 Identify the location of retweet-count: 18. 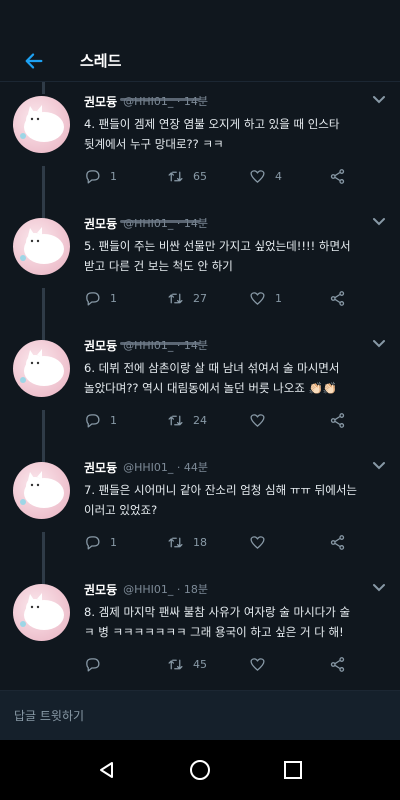
(200, 542).